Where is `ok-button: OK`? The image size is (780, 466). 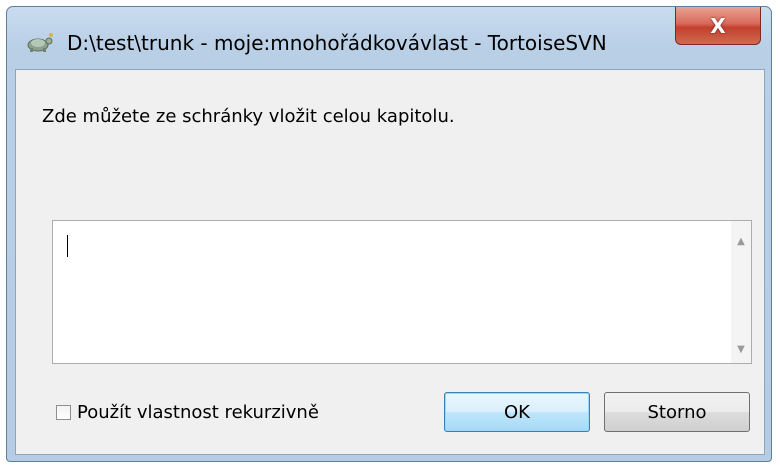
ok-button: OK is located at coordinates (517, 412).